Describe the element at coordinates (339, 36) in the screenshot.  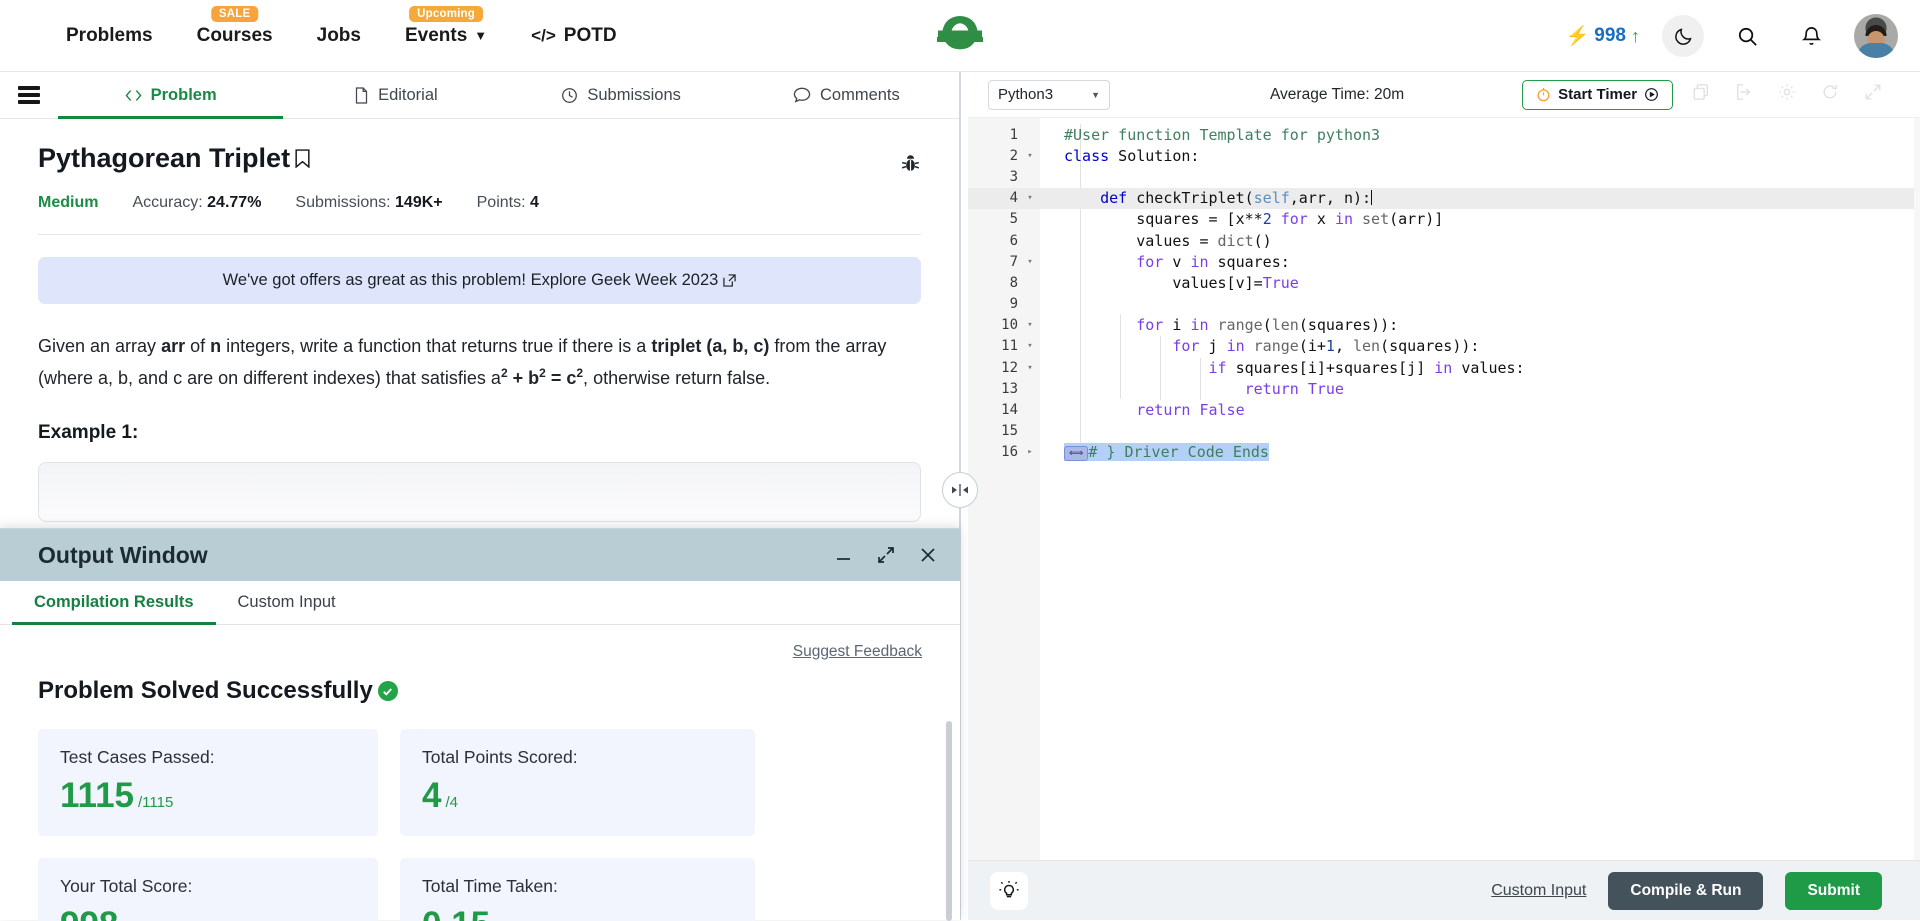
I see `nav-item-jobs: Jobs` at that location.